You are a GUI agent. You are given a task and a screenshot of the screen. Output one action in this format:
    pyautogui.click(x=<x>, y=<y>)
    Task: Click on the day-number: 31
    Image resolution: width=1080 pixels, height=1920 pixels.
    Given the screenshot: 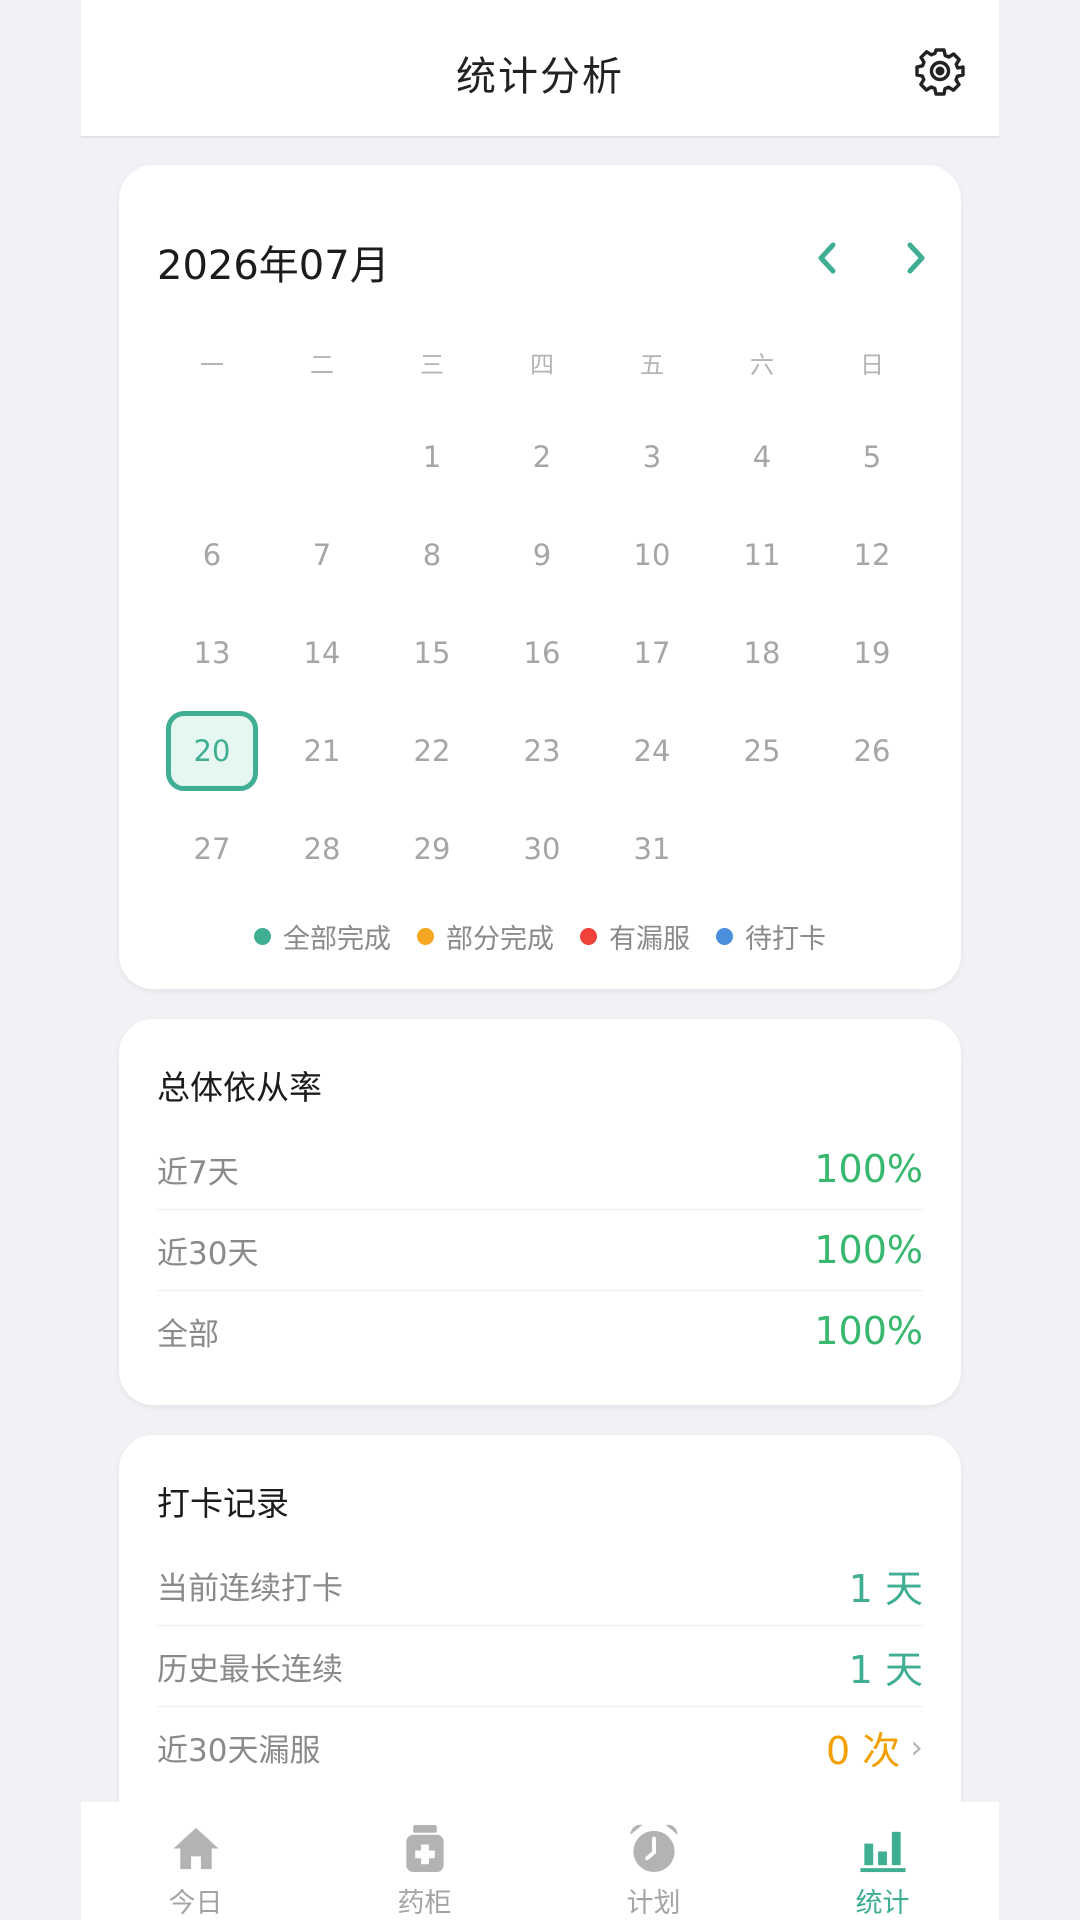 What is the action you would take?
    pyautogui.click(x=652, y=849)
    